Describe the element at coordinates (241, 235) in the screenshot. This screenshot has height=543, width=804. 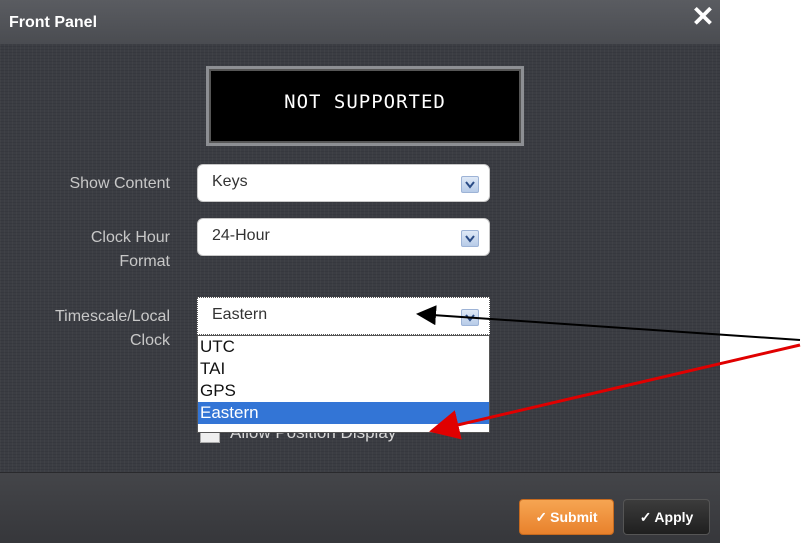
I see `clock-hour-format-value: 24-Hour` at that location.